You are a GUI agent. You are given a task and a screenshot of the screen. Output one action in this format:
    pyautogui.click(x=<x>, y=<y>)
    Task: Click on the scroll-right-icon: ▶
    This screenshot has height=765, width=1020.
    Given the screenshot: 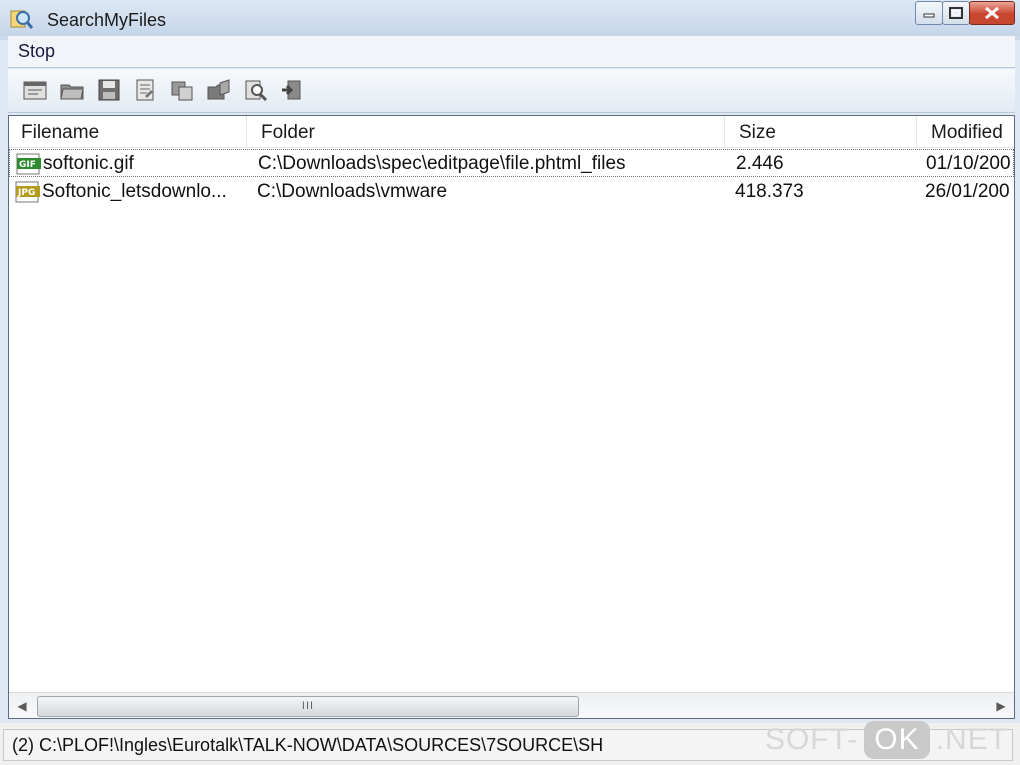 What is the action you would take?
    pyautogui.click(x=1001, y=706)
    